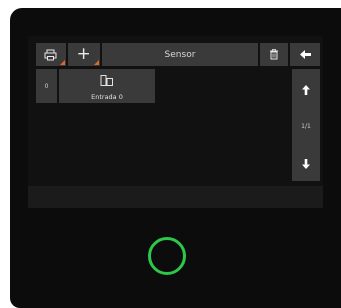 The height and width of the screenshot is (308, 341). What do you see at coordinates (175, 197) in the screenshot?
I see `status-bar` at bounding box center [175, 197].